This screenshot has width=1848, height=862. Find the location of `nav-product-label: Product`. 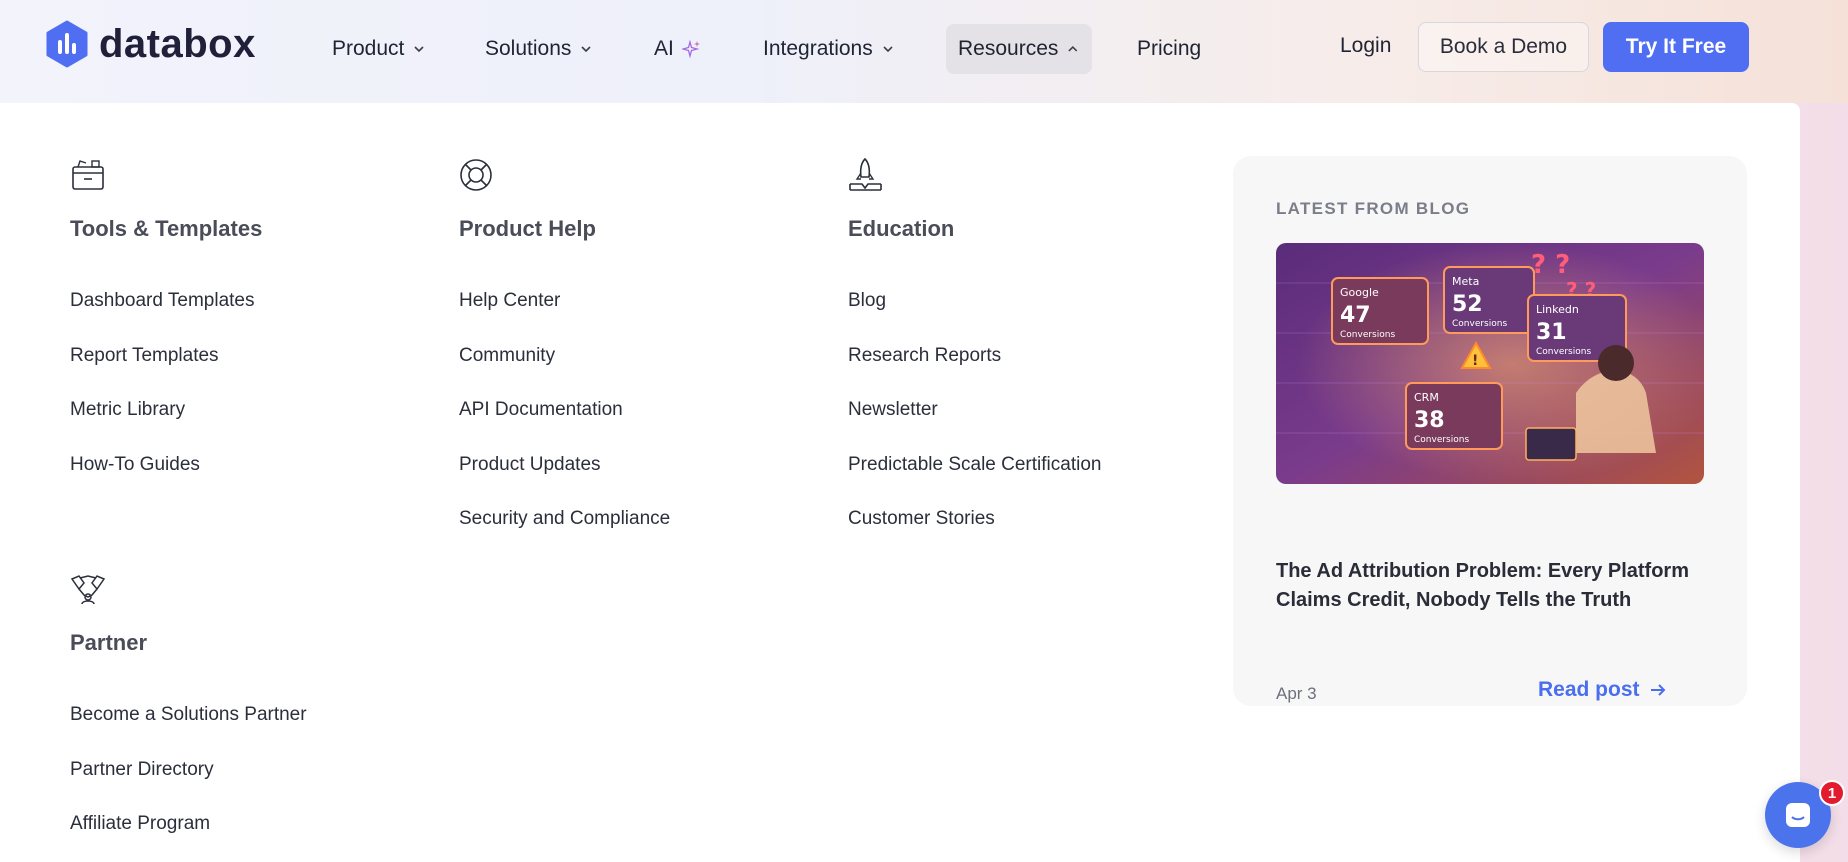

nav-product-label: Product is located at coordinates (368, 48).